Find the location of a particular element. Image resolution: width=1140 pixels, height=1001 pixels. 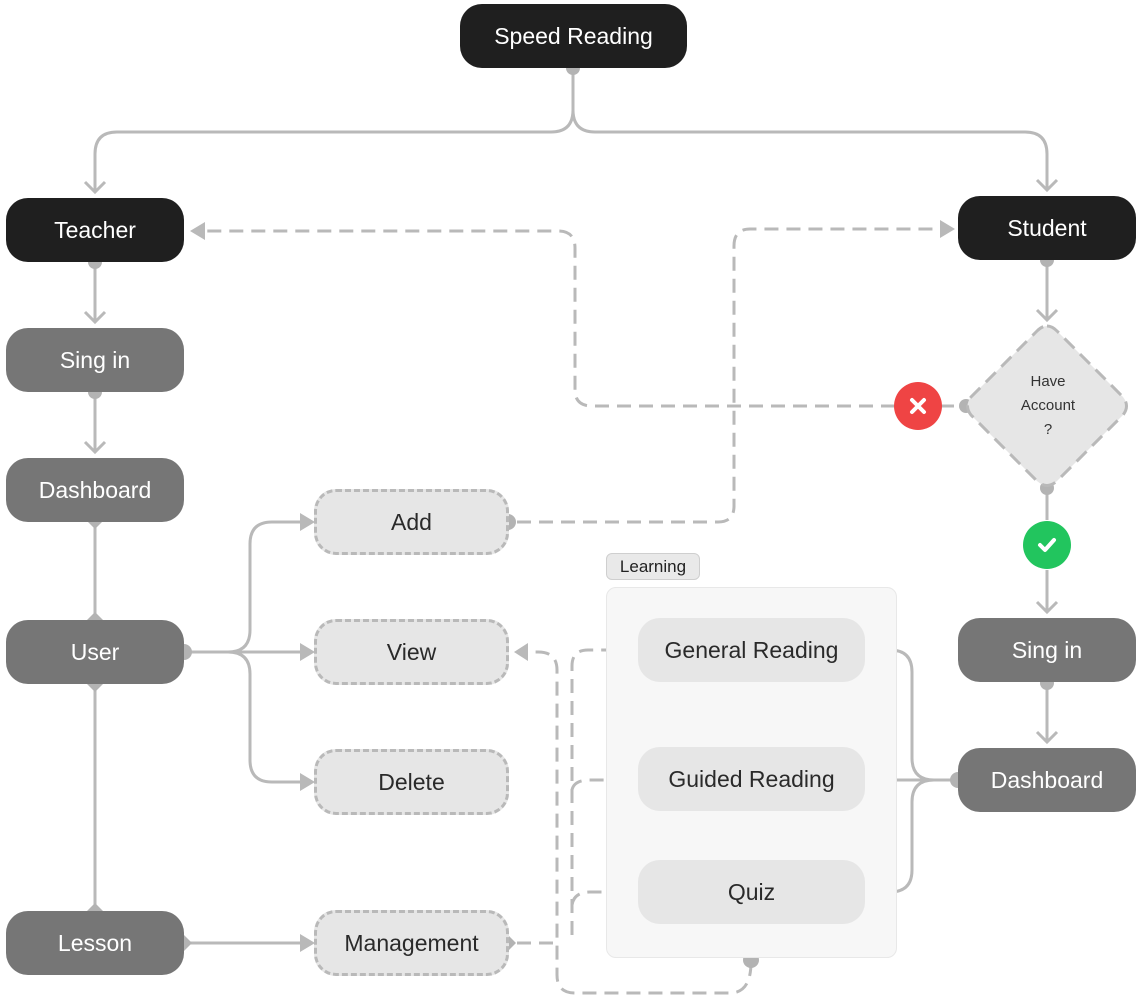

node-teacher-sign-in: Sing in is located at coordinates (95, 360).